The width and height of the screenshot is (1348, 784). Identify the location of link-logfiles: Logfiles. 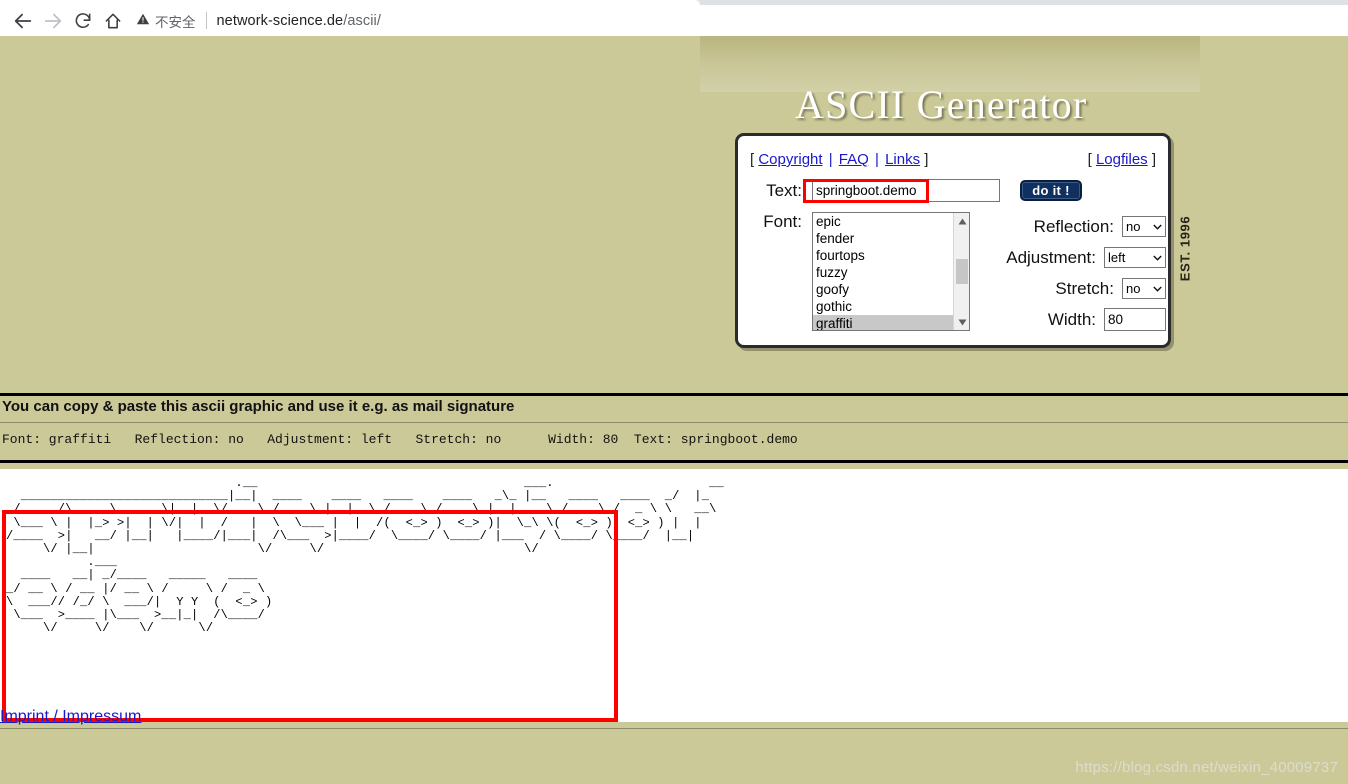
(1122, 159).